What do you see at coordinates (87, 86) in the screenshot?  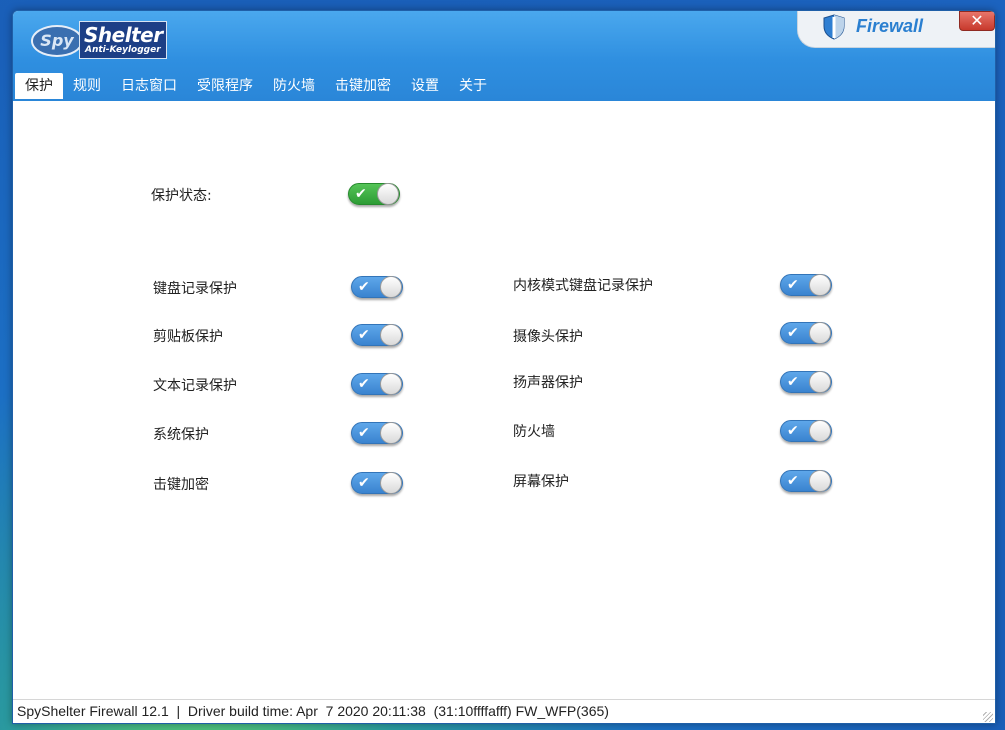 I see `tab-rules: 规则` at bounding box center [87, 86].